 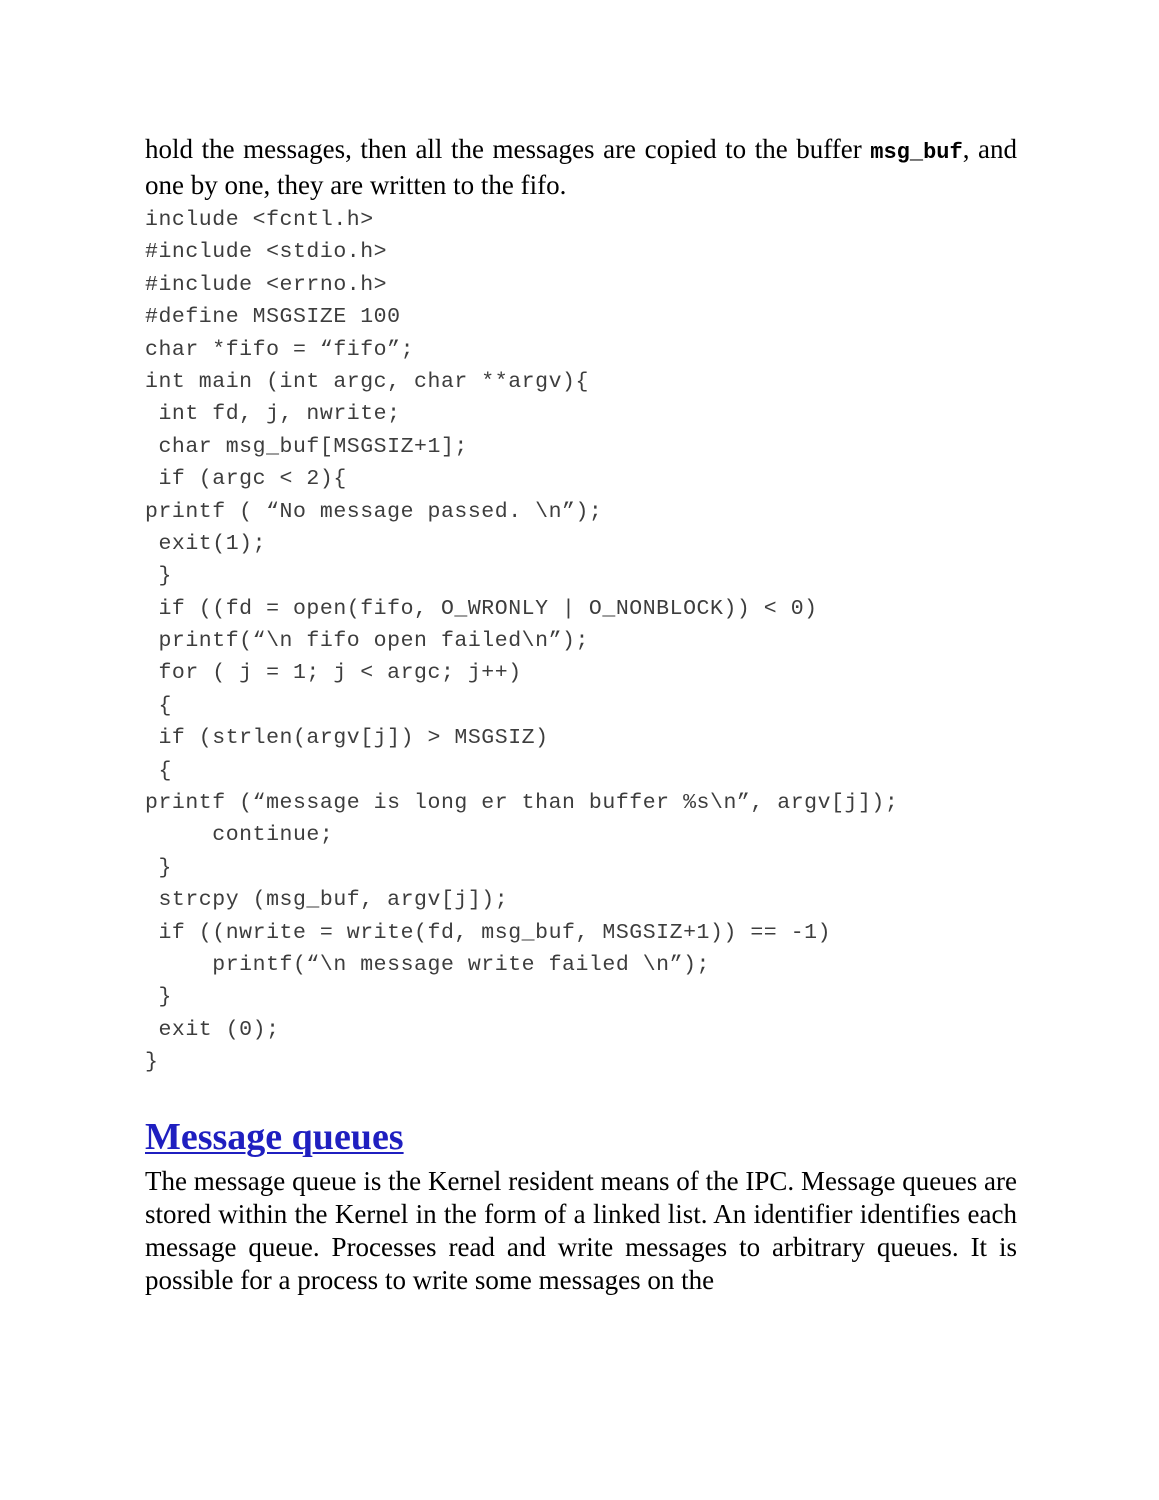 I want to click on code-line: continue;, so click(x=239, y=835).